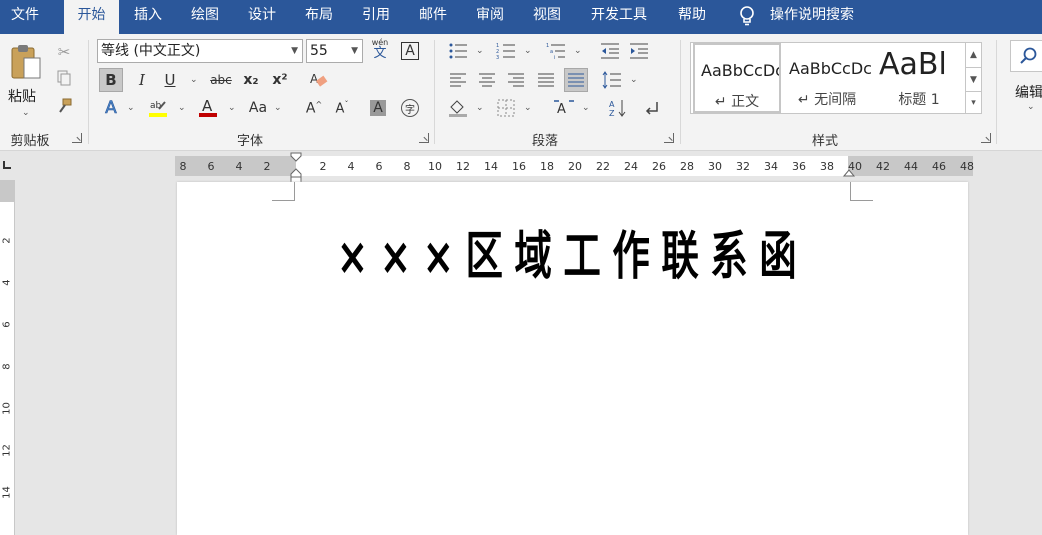 This screenshot has width=1042, height=535. I want to click on grow-font-button: A^, so click(314, 108).